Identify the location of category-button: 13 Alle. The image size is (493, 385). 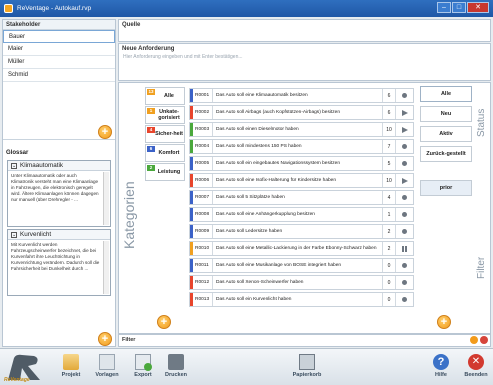
(165, 96).